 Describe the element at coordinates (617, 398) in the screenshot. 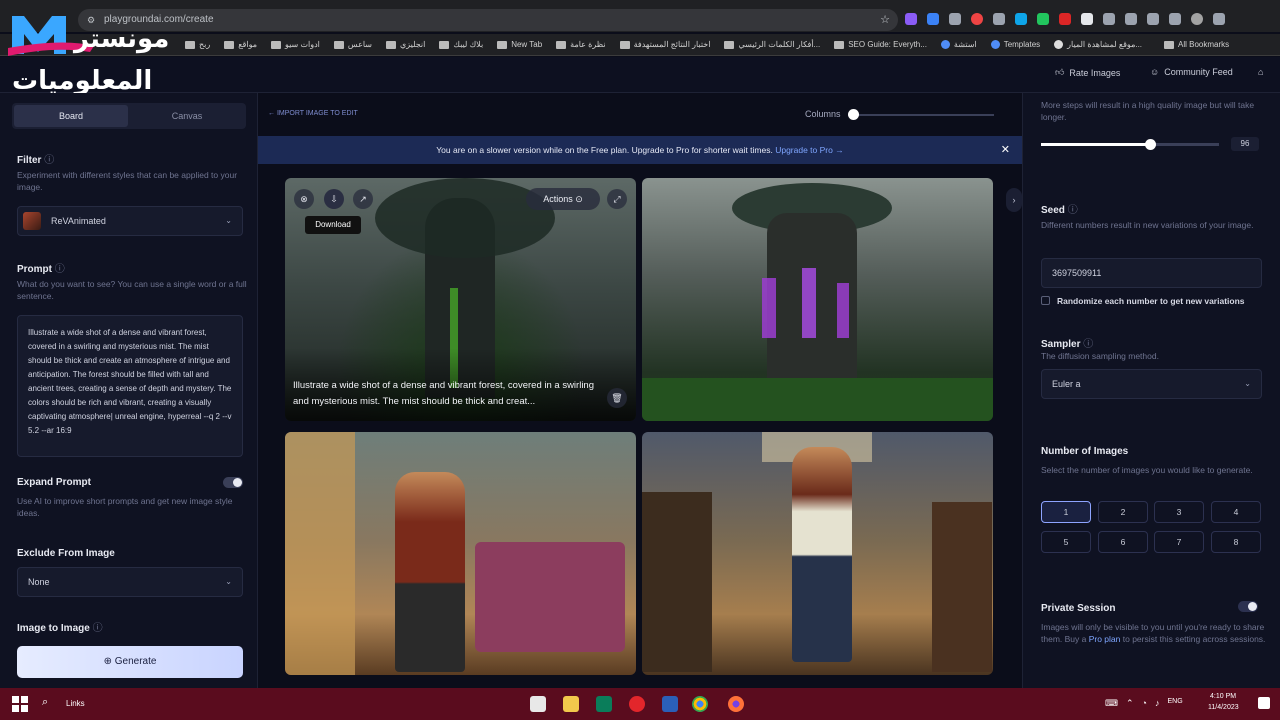

I see `trash-icon: 🗑︎` at that location.